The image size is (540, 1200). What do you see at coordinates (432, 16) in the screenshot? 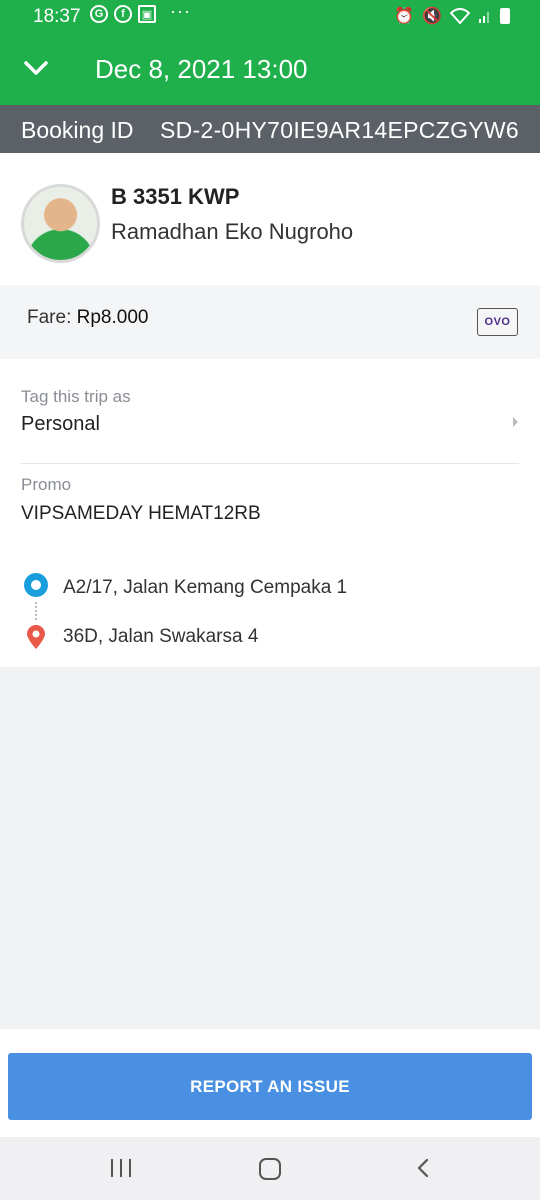
I see `mute-icon: 🔇` at bounding box center [432, 16].